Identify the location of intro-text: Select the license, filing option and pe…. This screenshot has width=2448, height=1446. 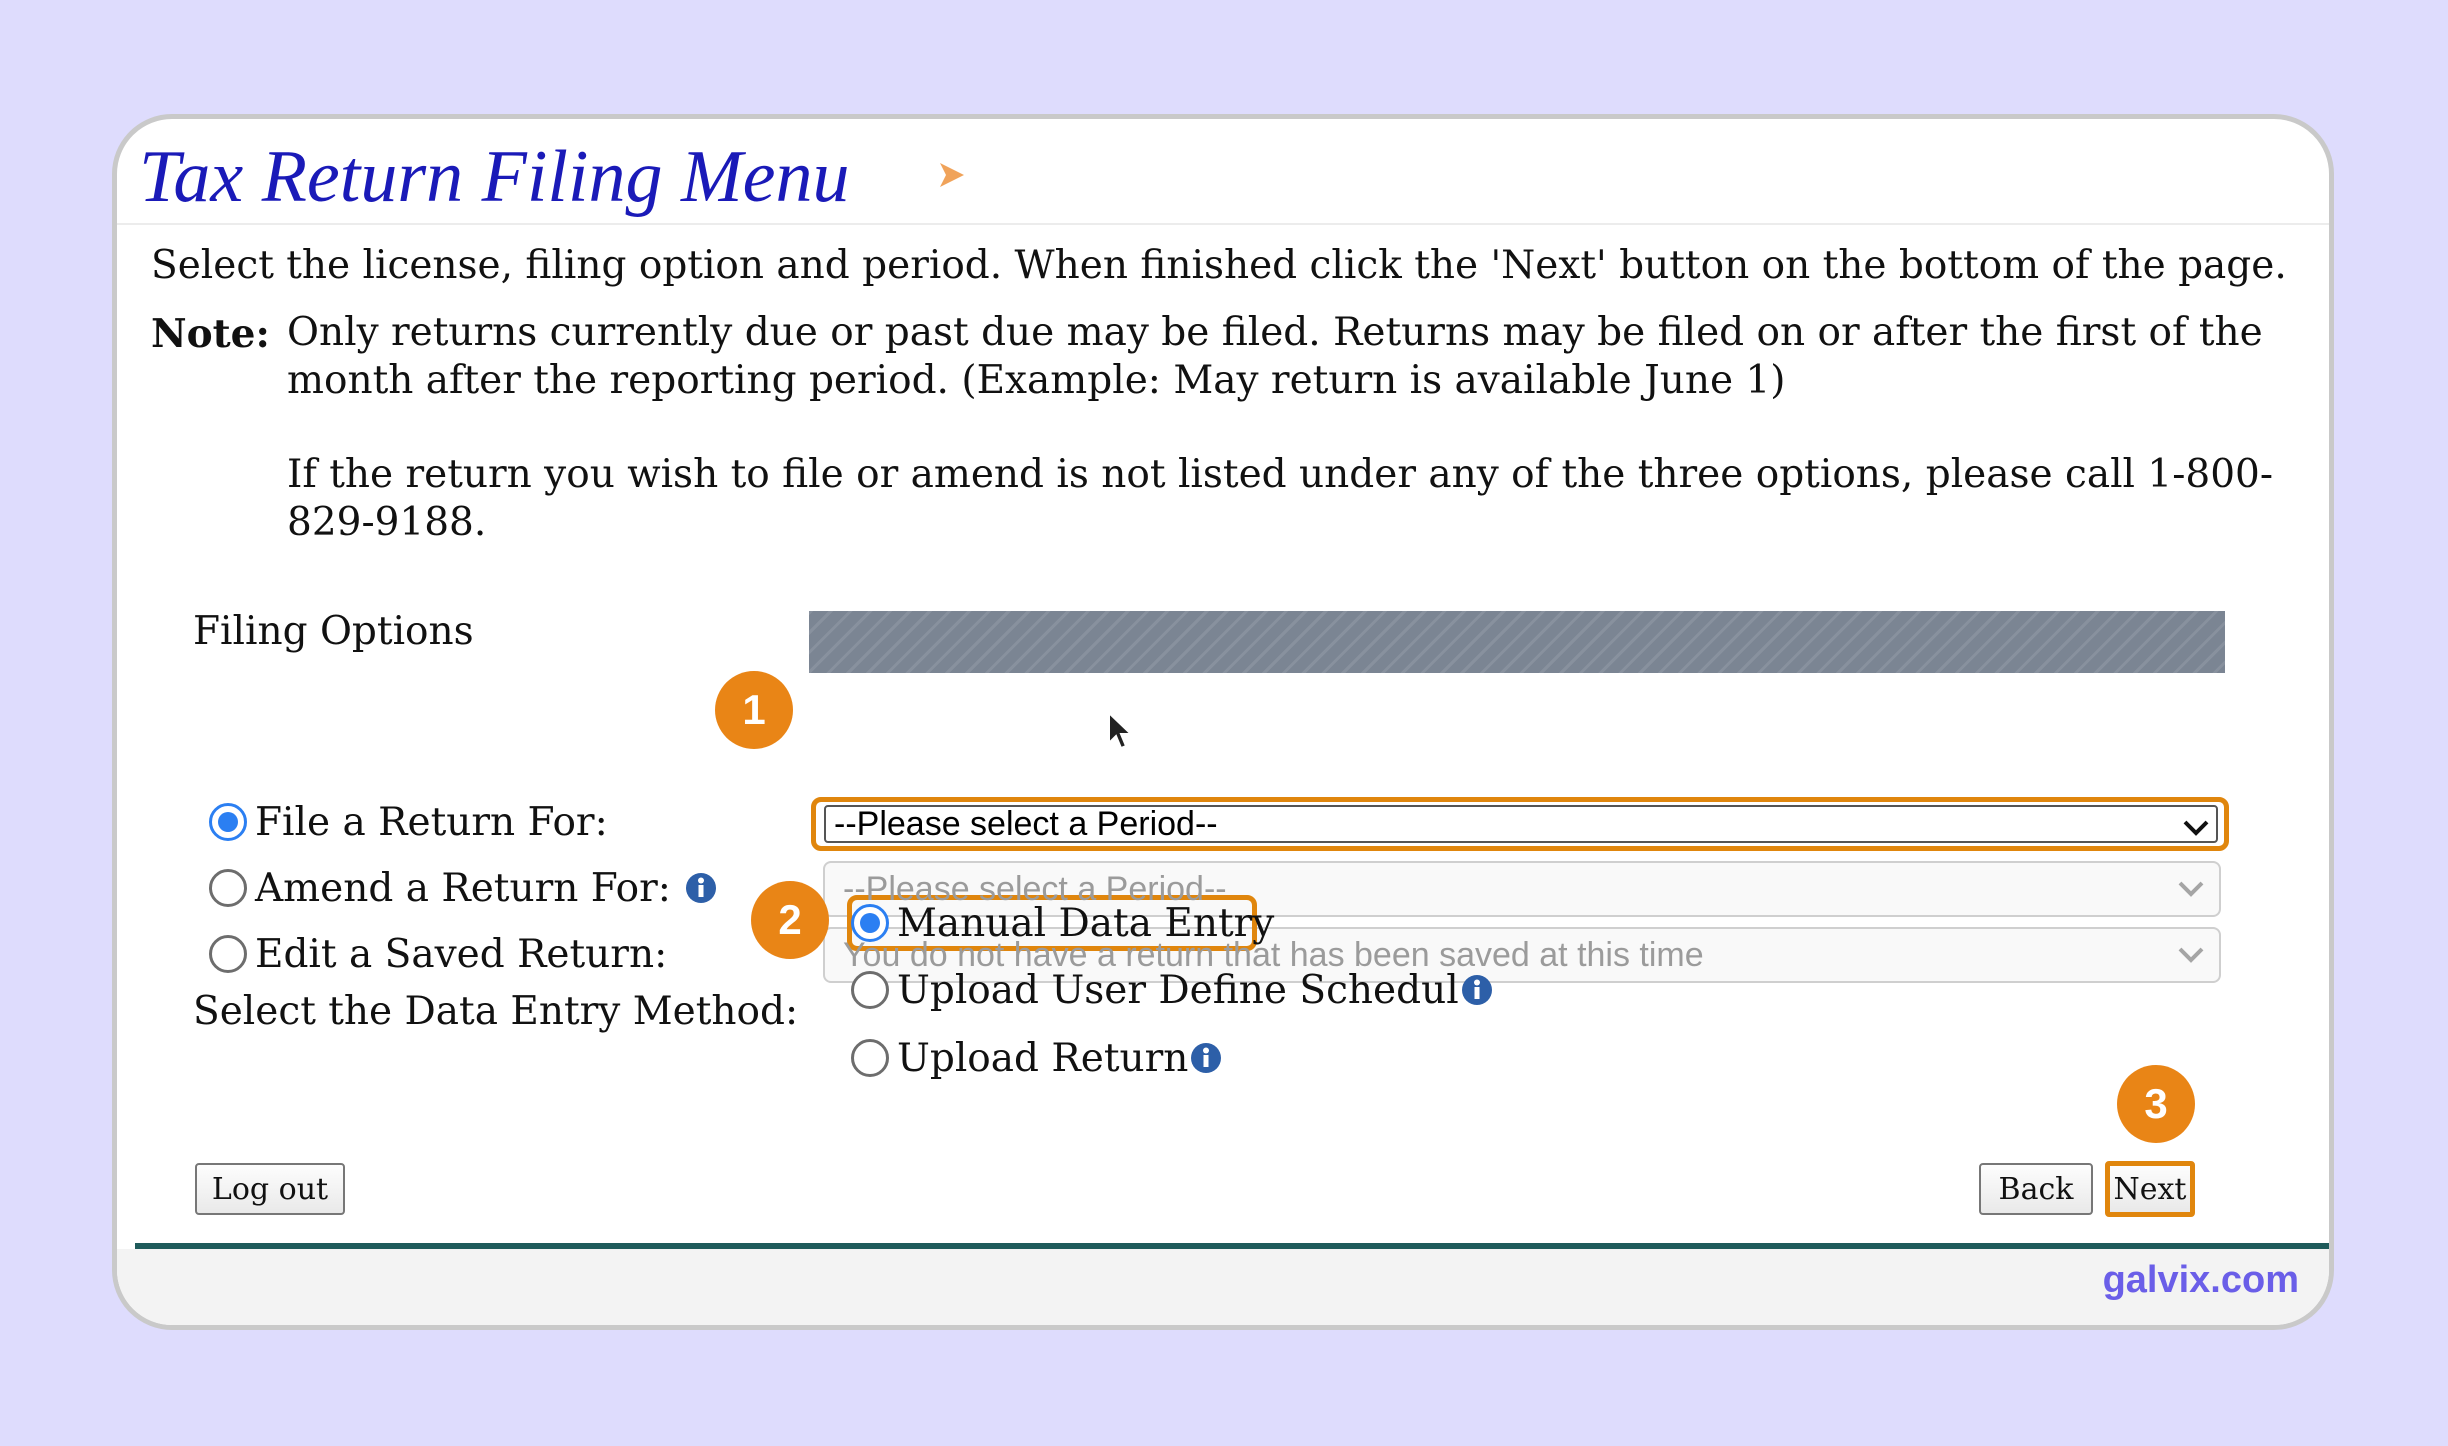
(1219, 265).